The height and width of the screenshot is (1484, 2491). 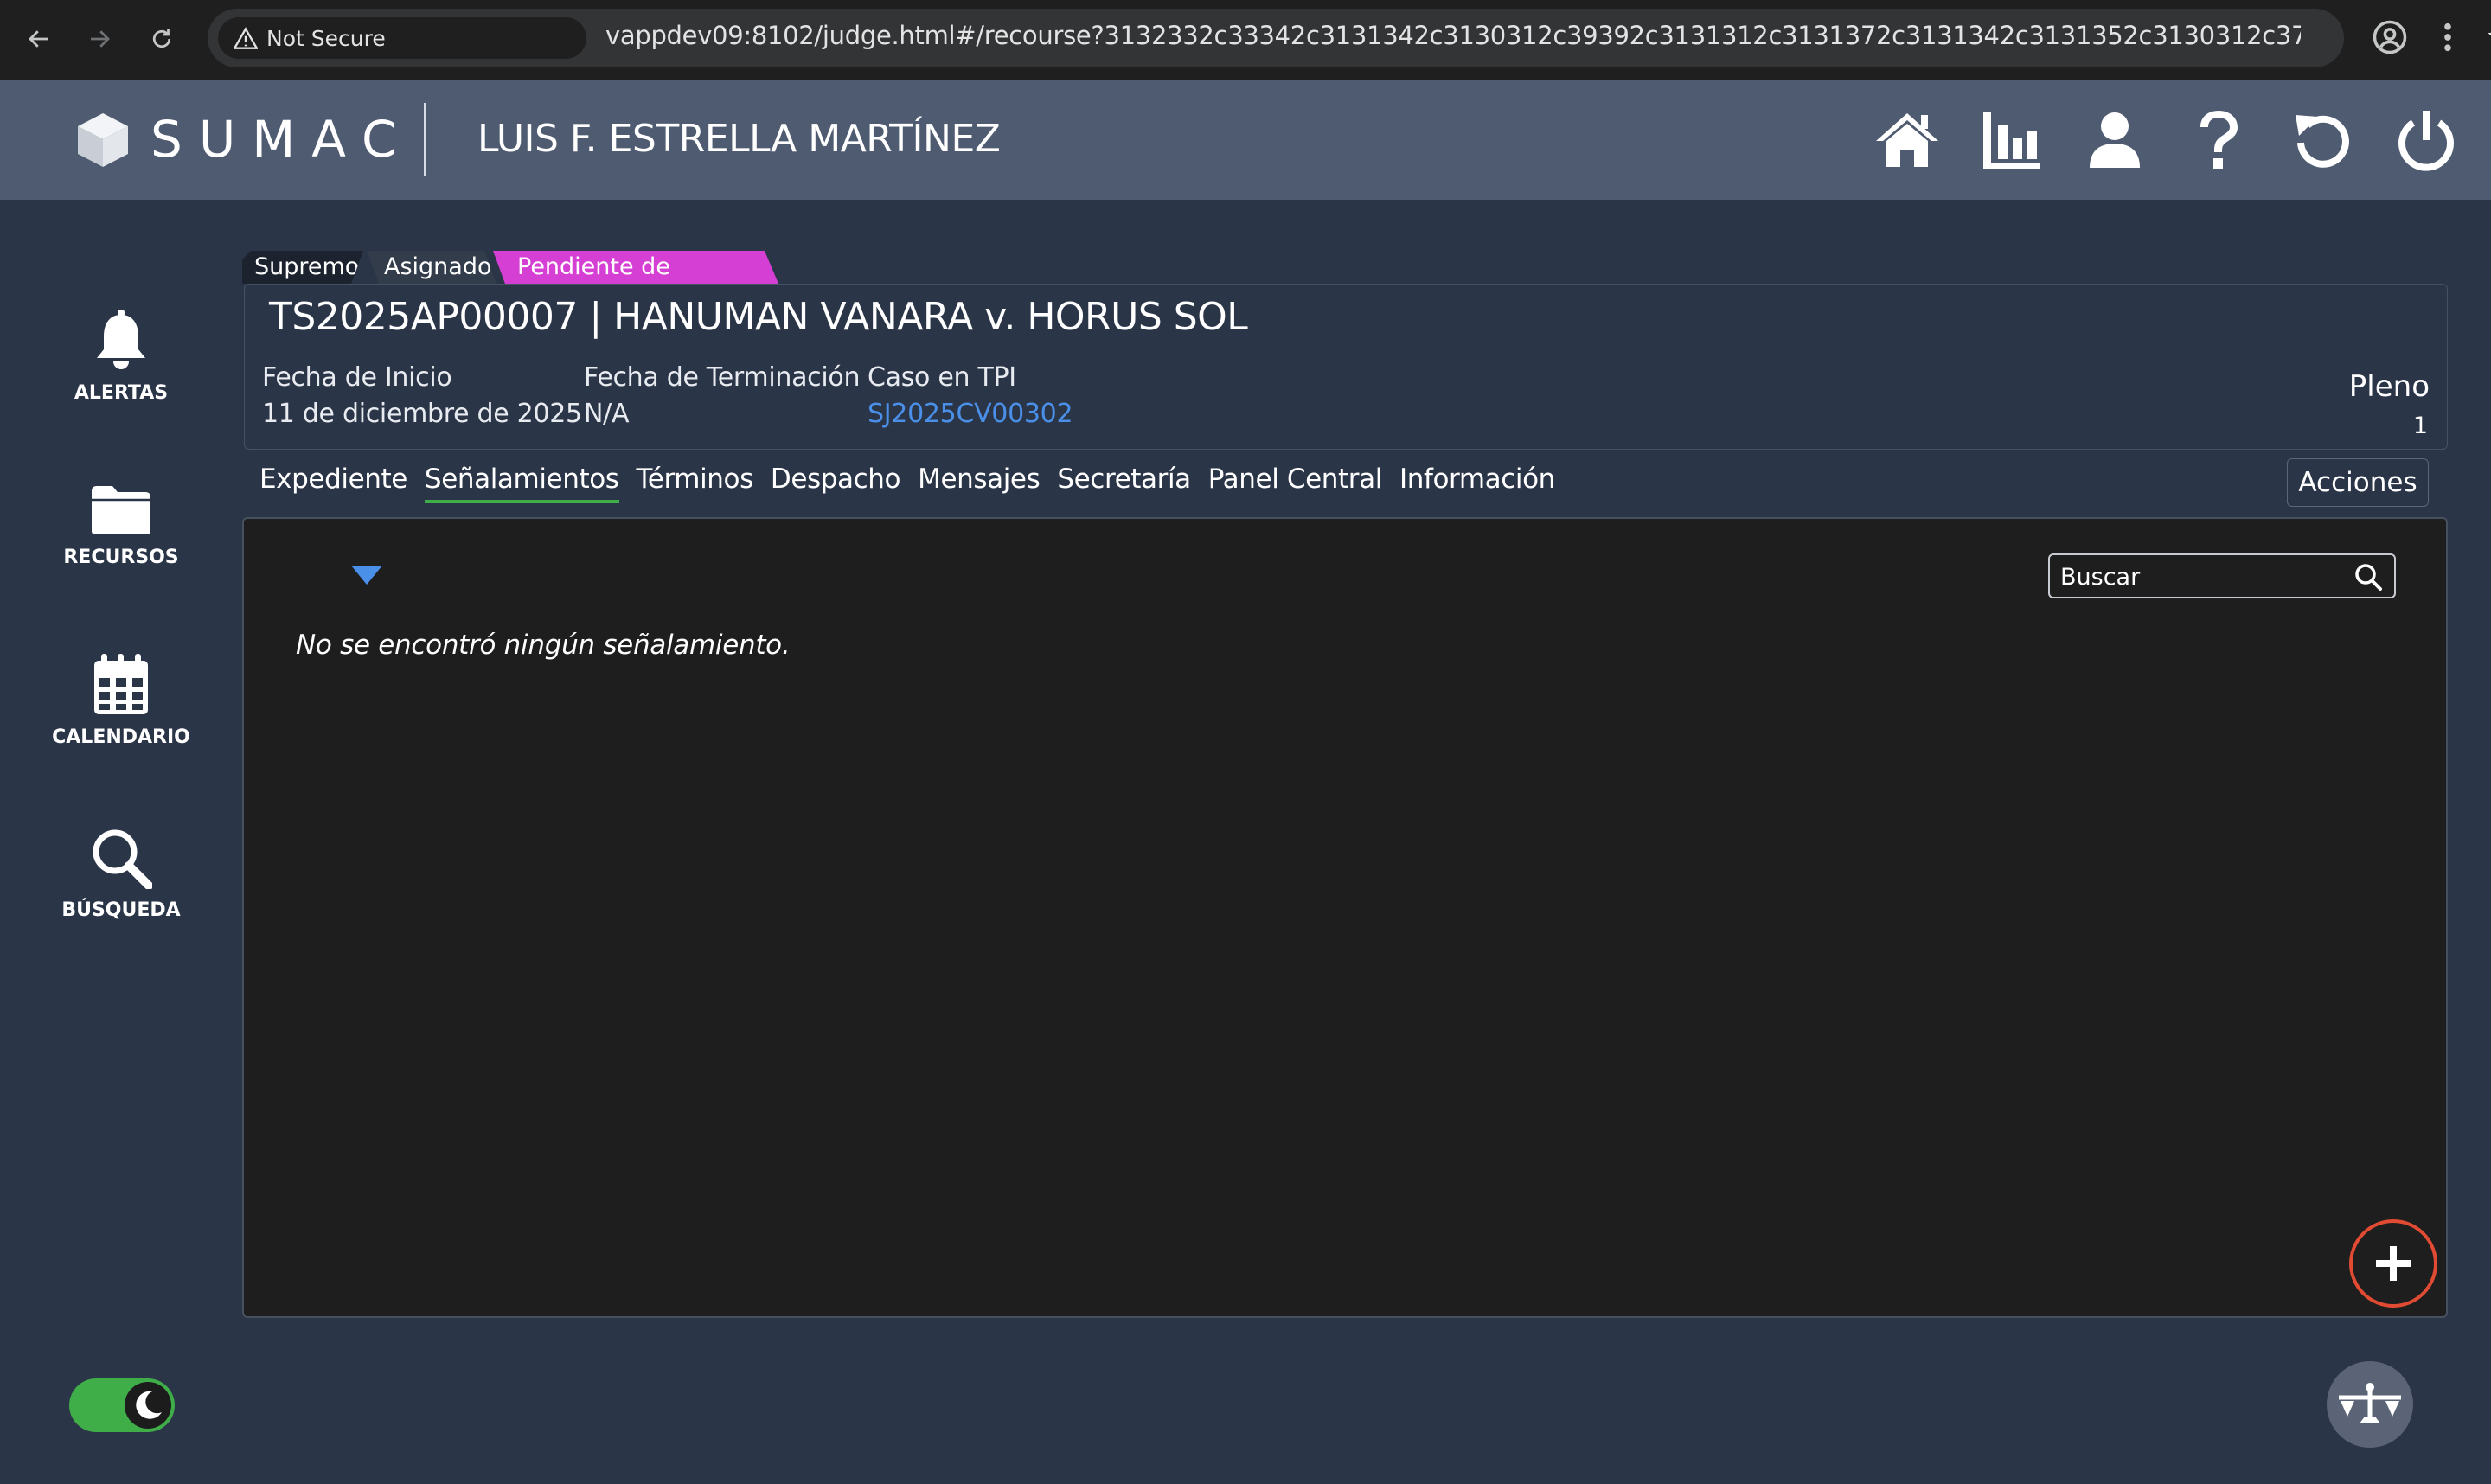 I want to click on state-status-tab: Pendiente de Expedir, so click(x=635, y=267).